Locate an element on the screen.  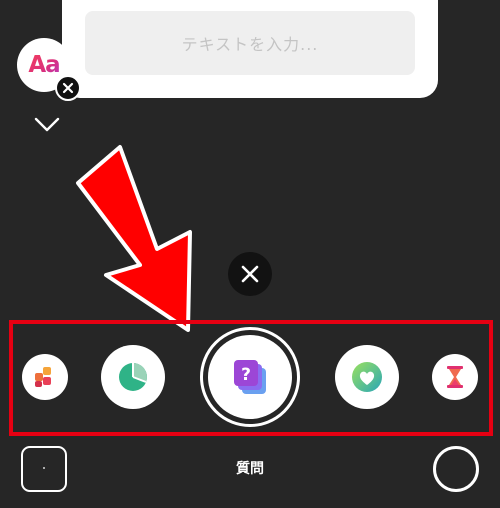
close-icon is located at coordinates (250, 274).